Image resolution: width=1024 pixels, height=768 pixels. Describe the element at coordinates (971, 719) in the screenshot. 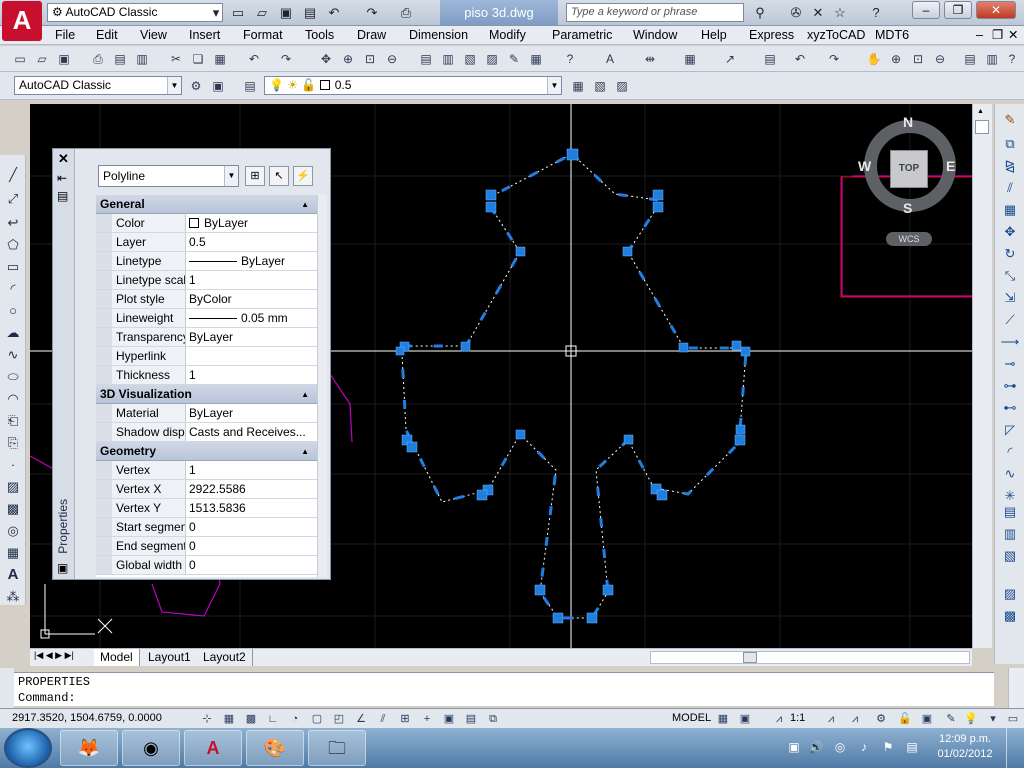

I see `lightbulb-icon: 💡` at that location.